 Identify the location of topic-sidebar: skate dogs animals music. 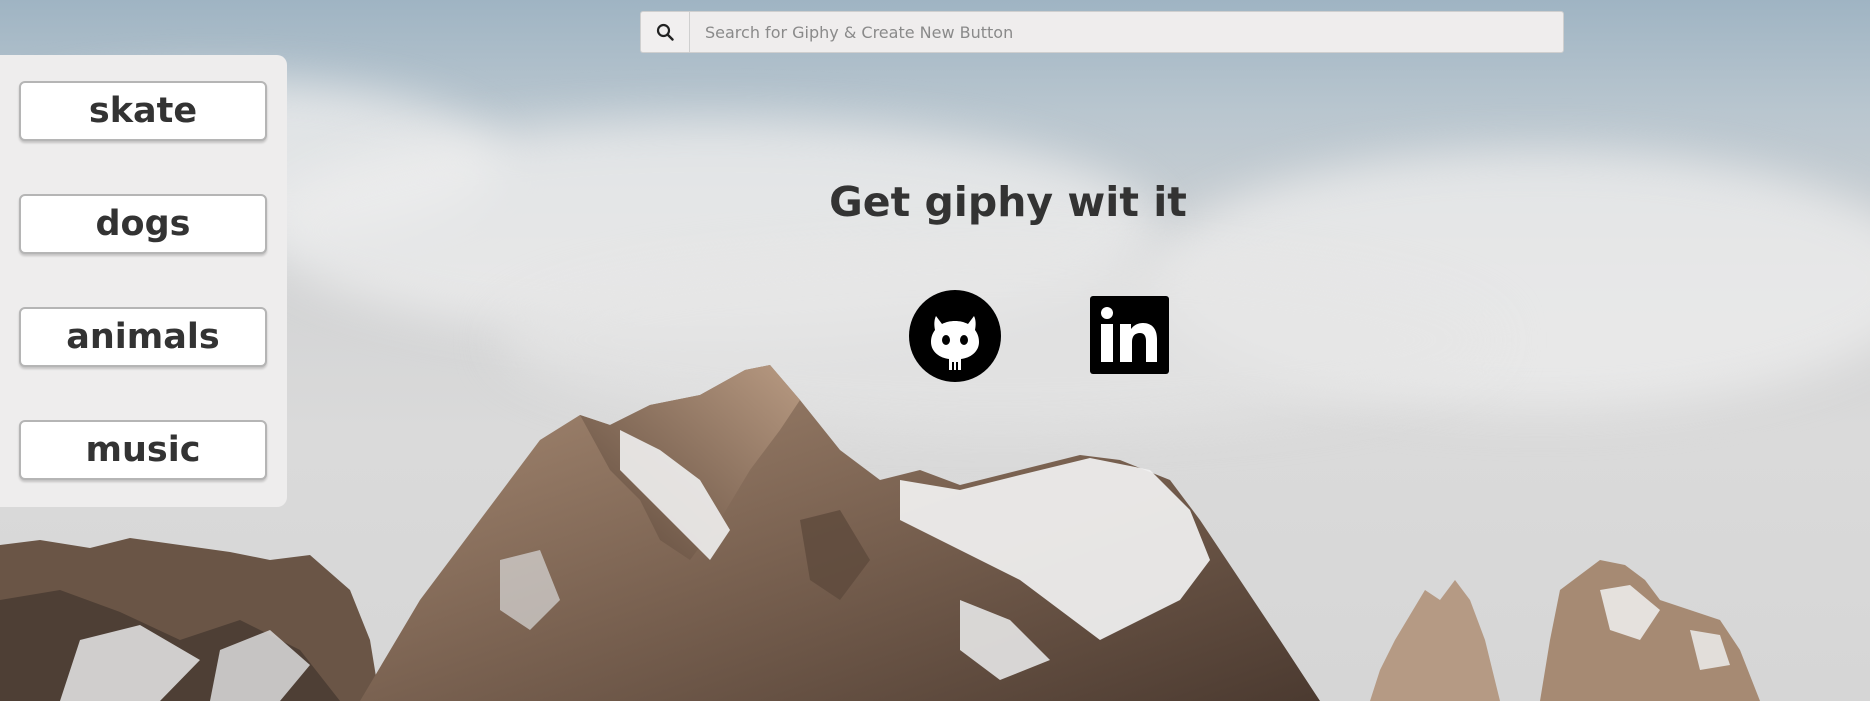
(143, 281).